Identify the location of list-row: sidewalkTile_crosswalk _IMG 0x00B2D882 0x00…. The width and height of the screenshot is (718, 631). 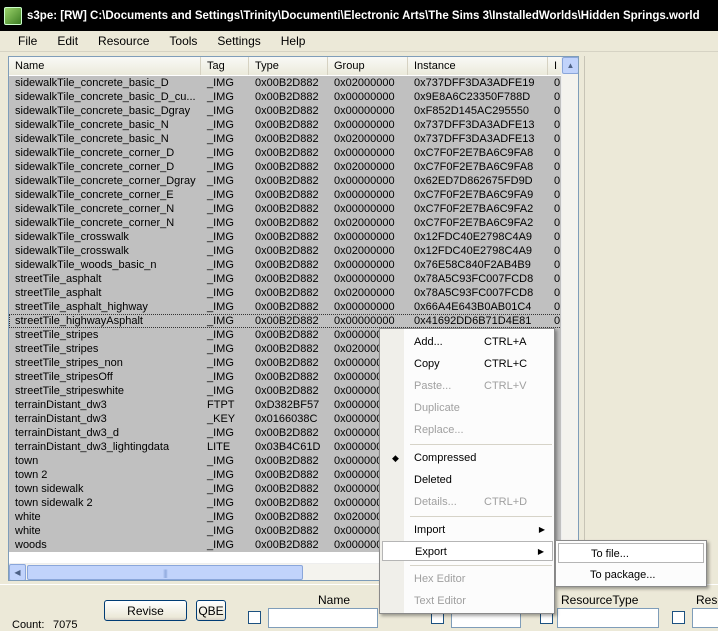
(286, 237).